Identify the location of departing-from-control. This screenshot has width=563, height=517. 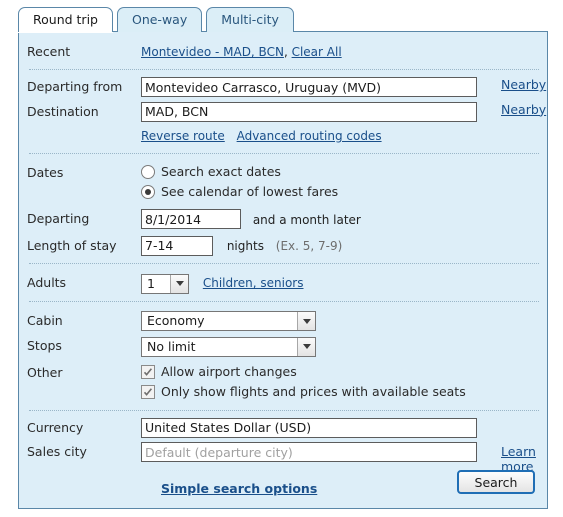
(344, 87).